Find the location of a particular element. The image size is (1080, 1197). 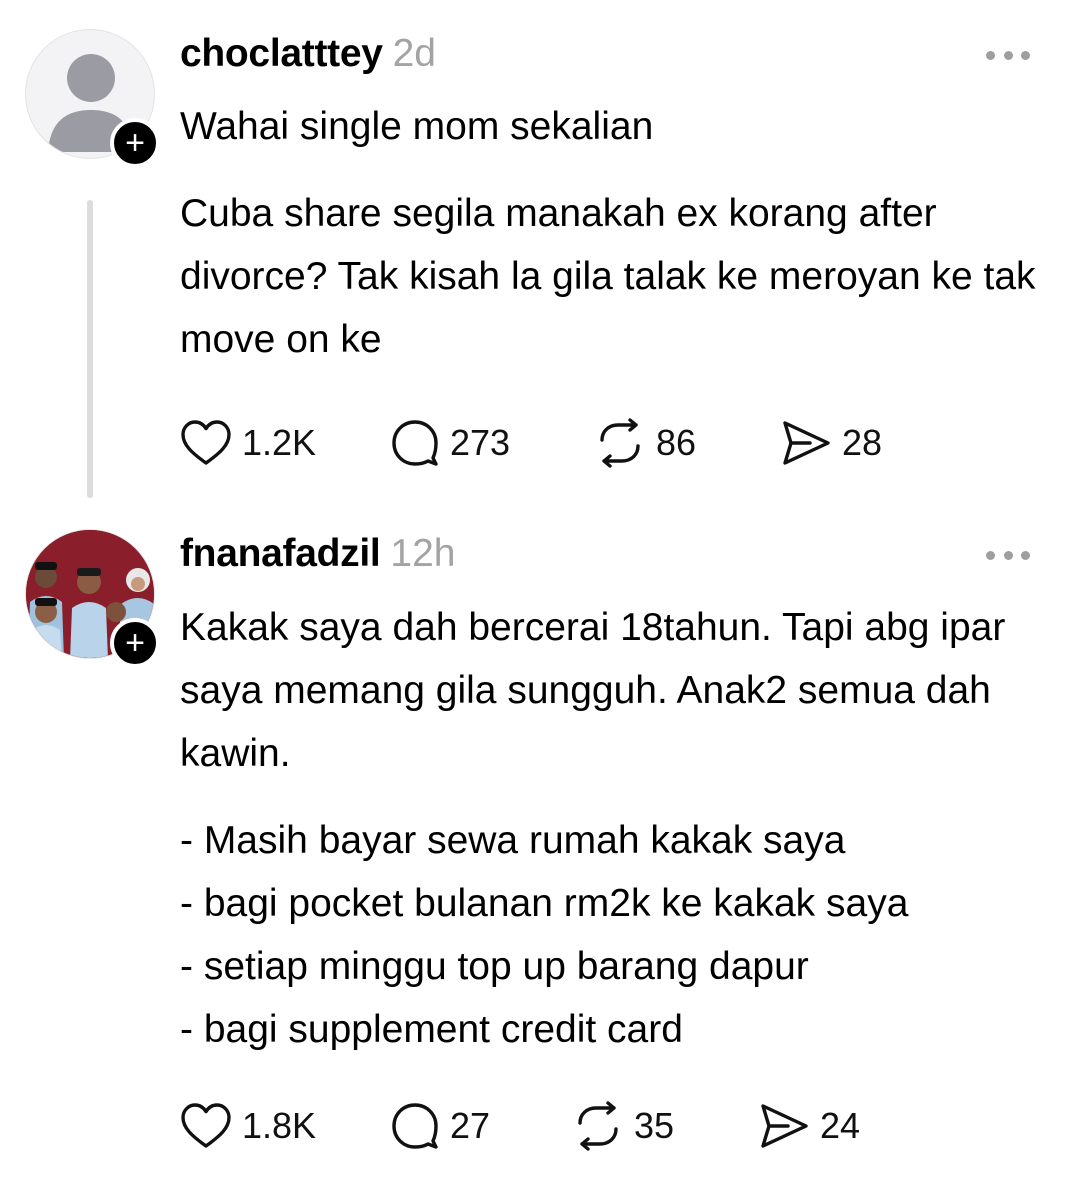

action-bar: 1.2K 273 86 28 is located at coordinates (531, 443).